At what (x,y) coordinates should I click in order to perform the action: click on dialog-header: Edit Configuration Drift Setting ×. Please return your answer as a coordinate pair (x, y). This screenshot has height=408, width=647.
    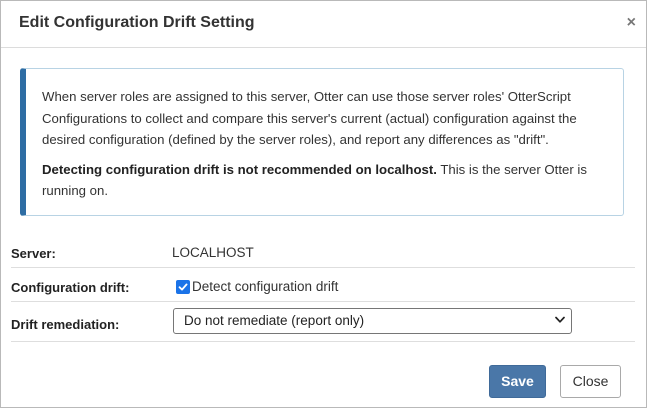
    Looking at the image, I should click on (323, 24).